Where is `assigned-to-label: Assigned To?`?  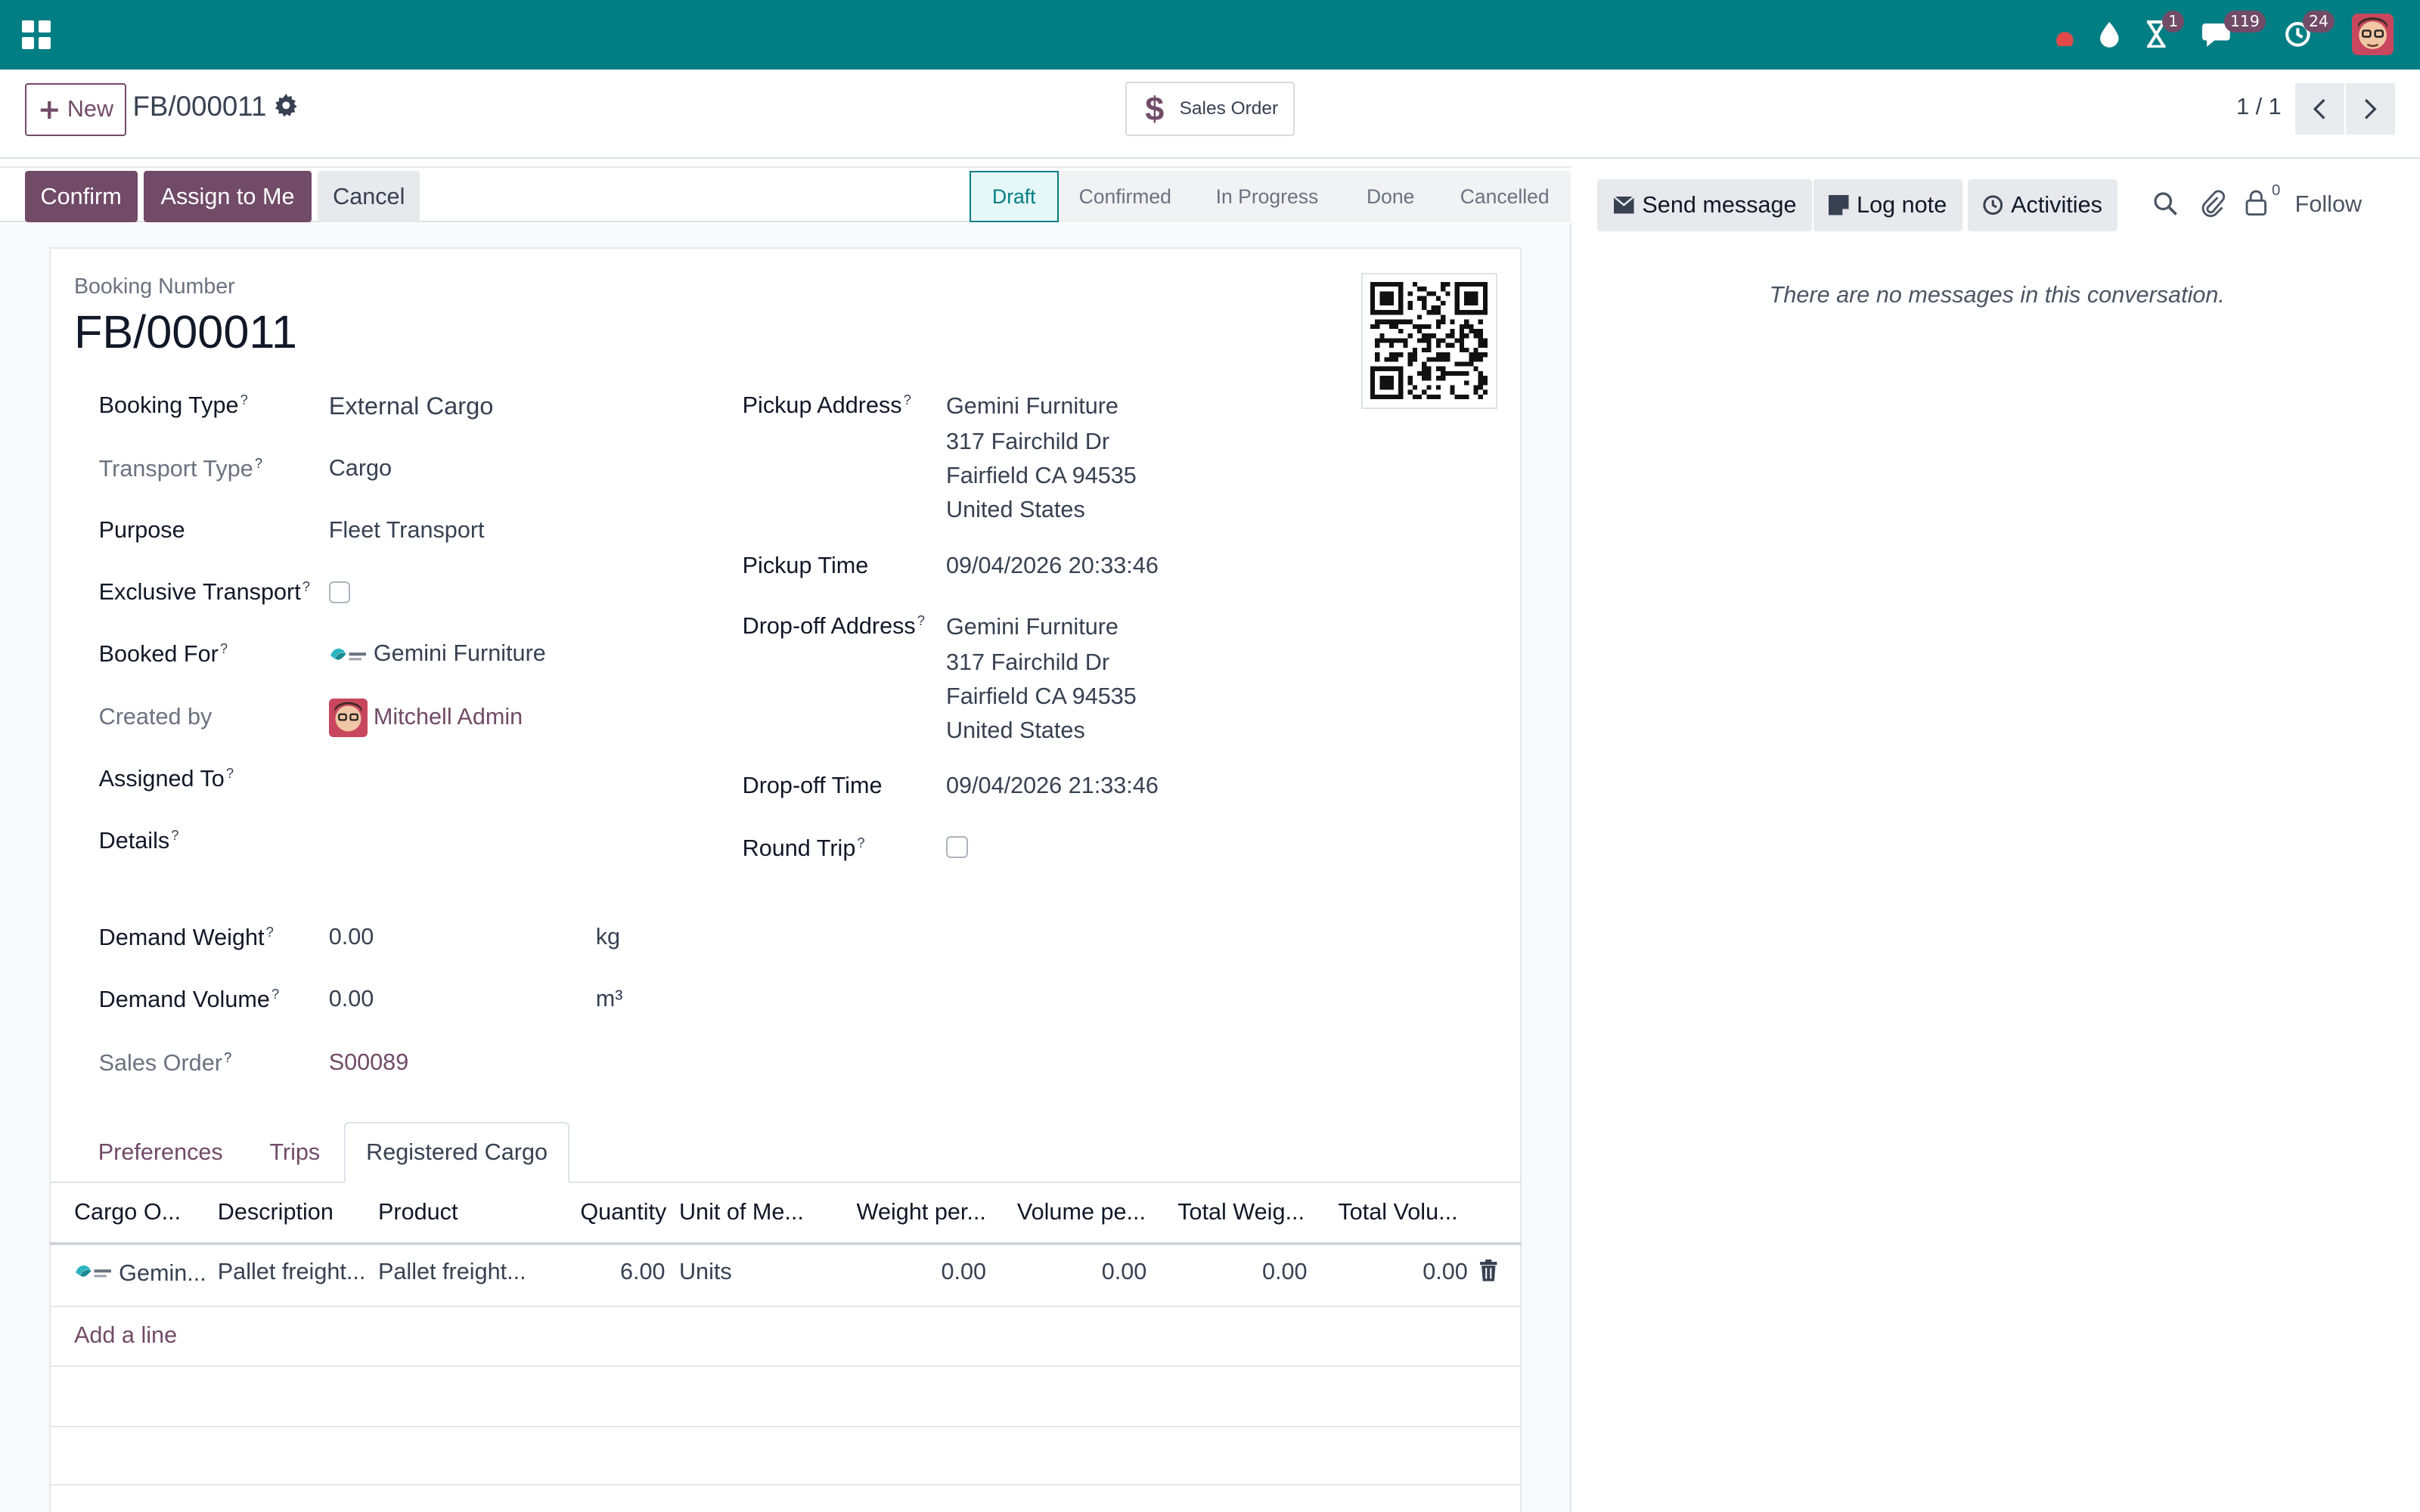 assigned-to-label: Assigned To? is located at coordinates (166, 778).